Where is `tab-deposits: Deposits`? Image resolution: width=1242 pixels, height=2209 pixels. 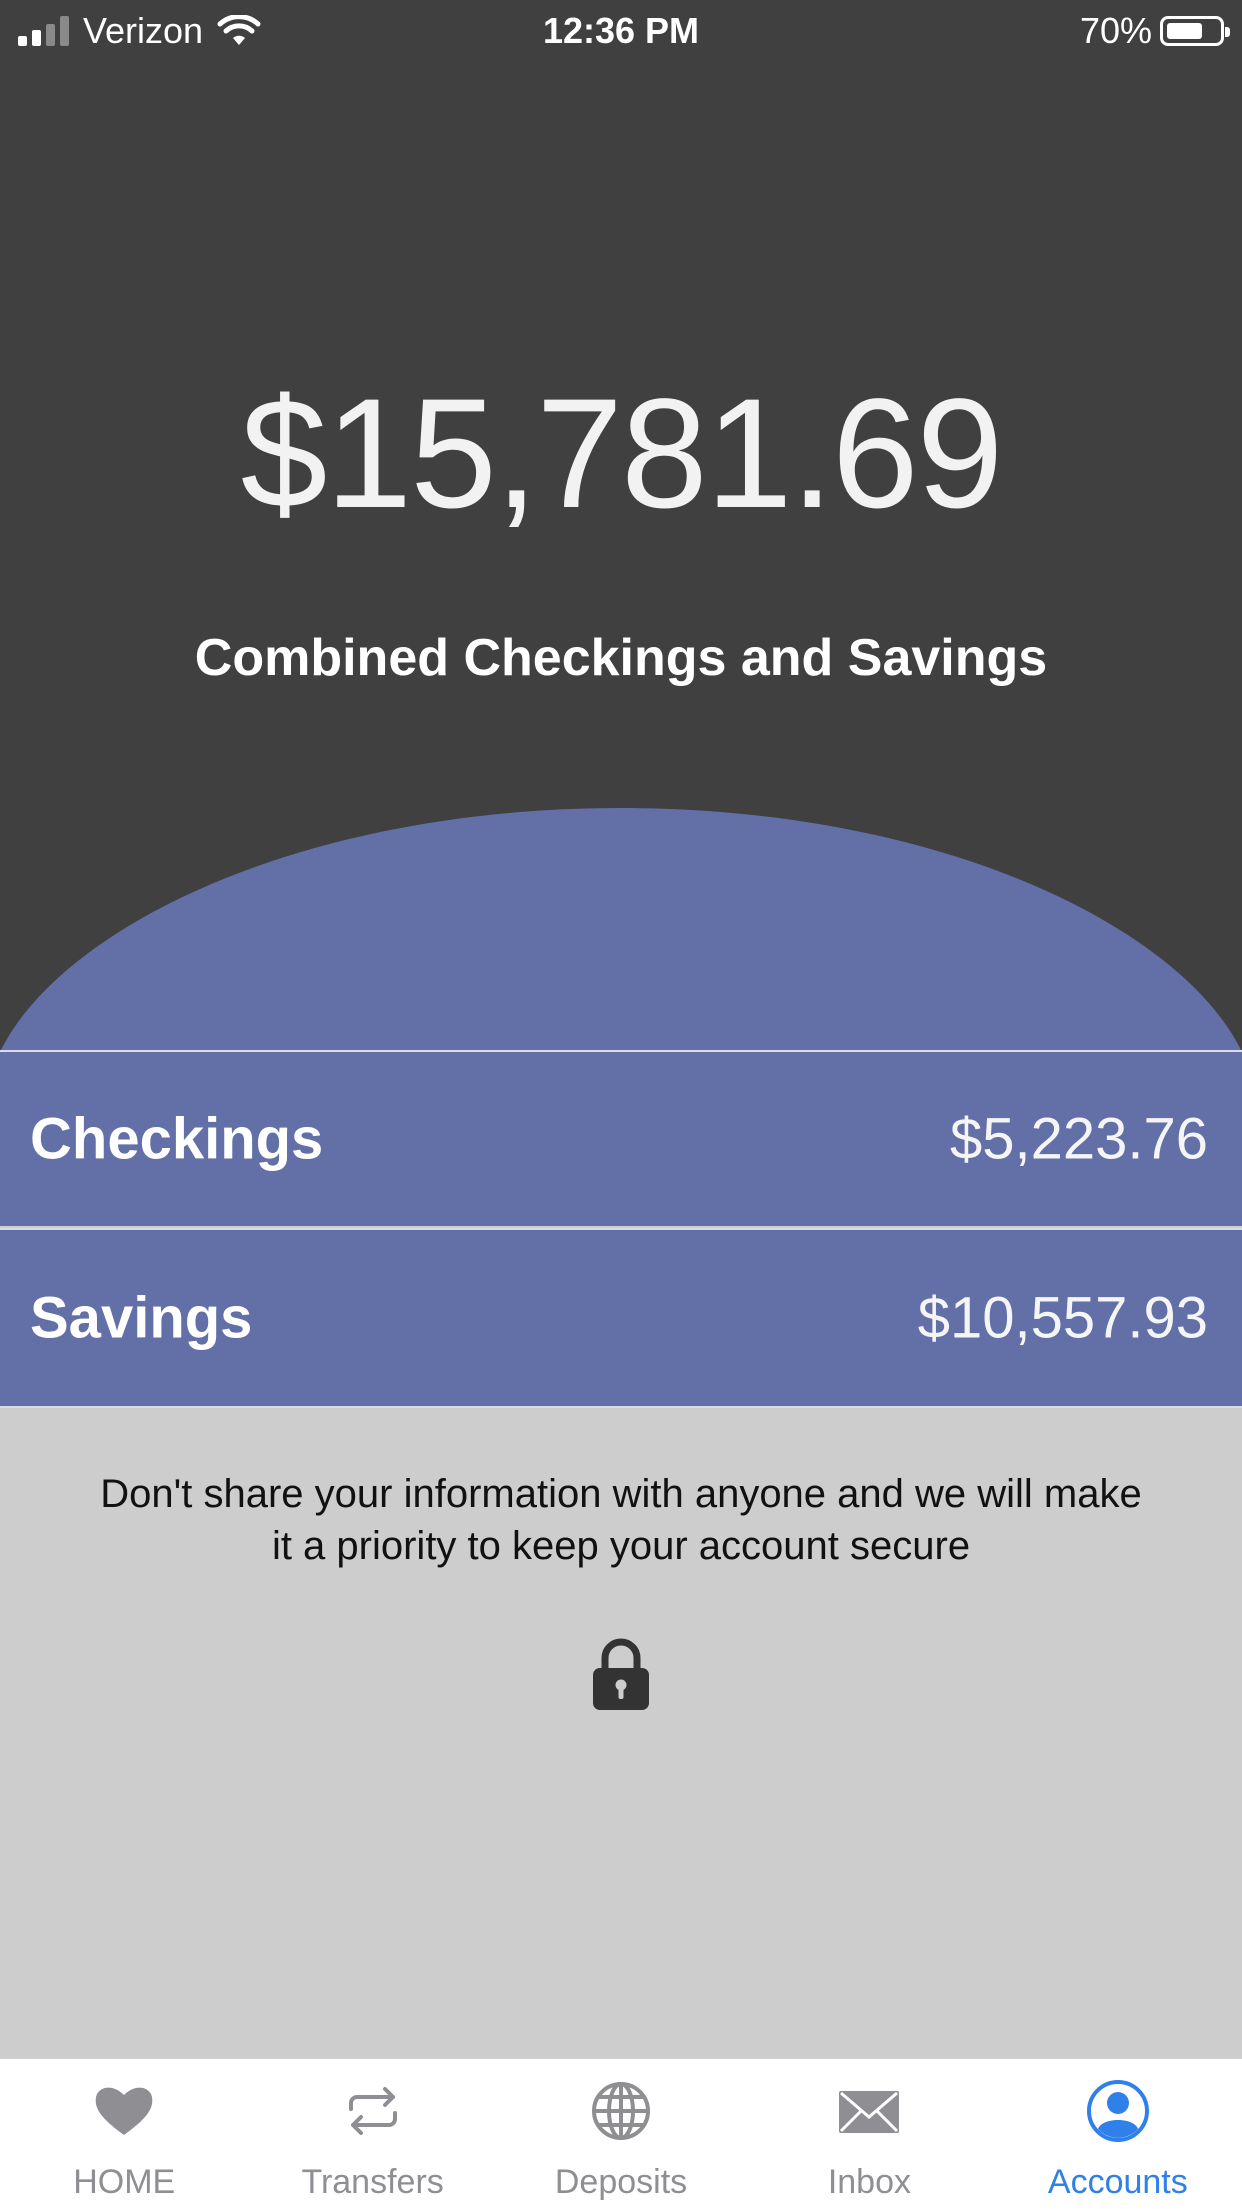
tab-deposits: Deposits is located at coordinates (621, 2134).